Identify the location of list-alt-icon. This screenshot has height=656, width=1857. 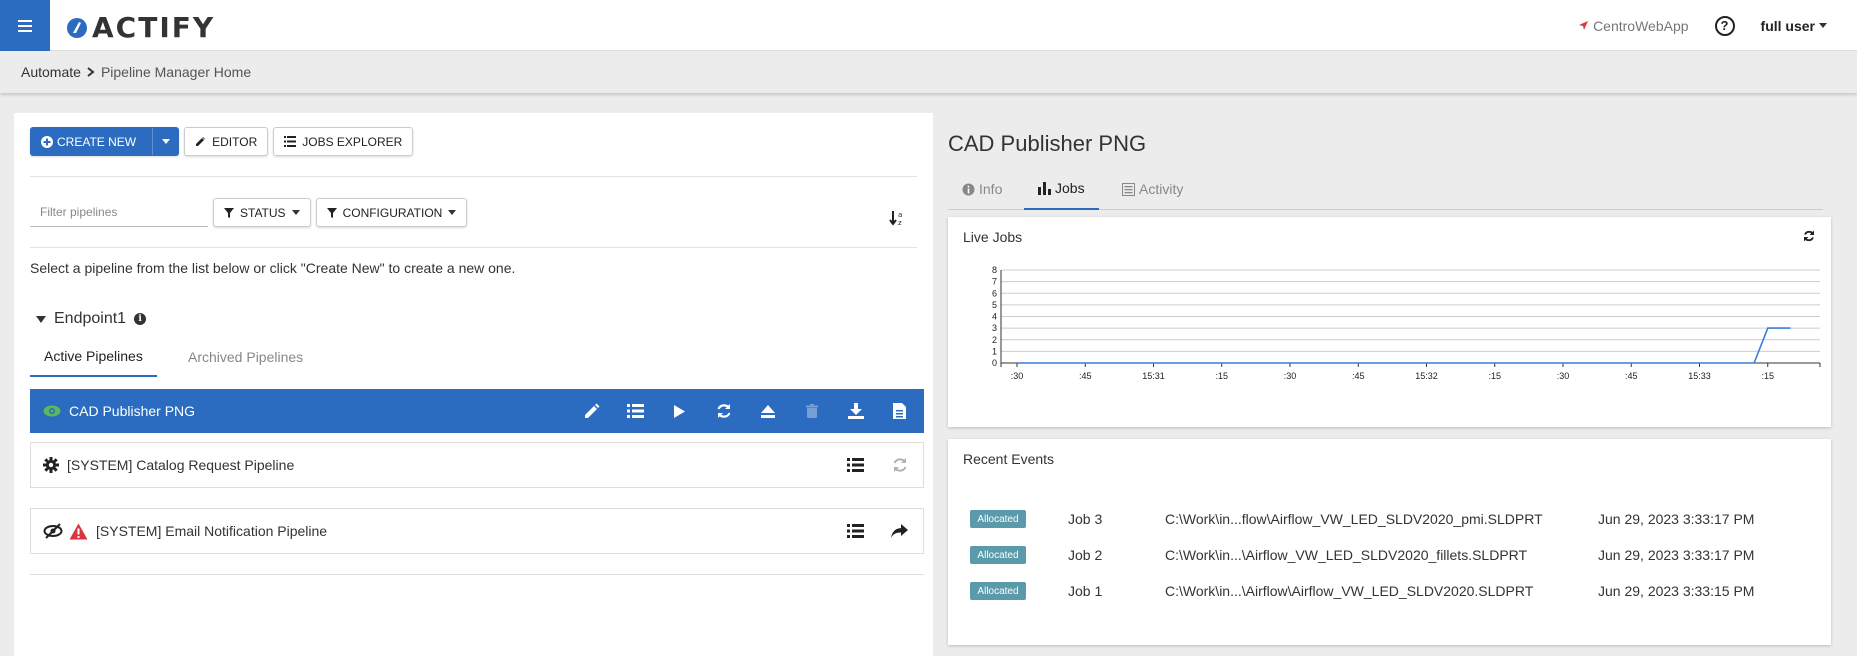
(1128, 189).